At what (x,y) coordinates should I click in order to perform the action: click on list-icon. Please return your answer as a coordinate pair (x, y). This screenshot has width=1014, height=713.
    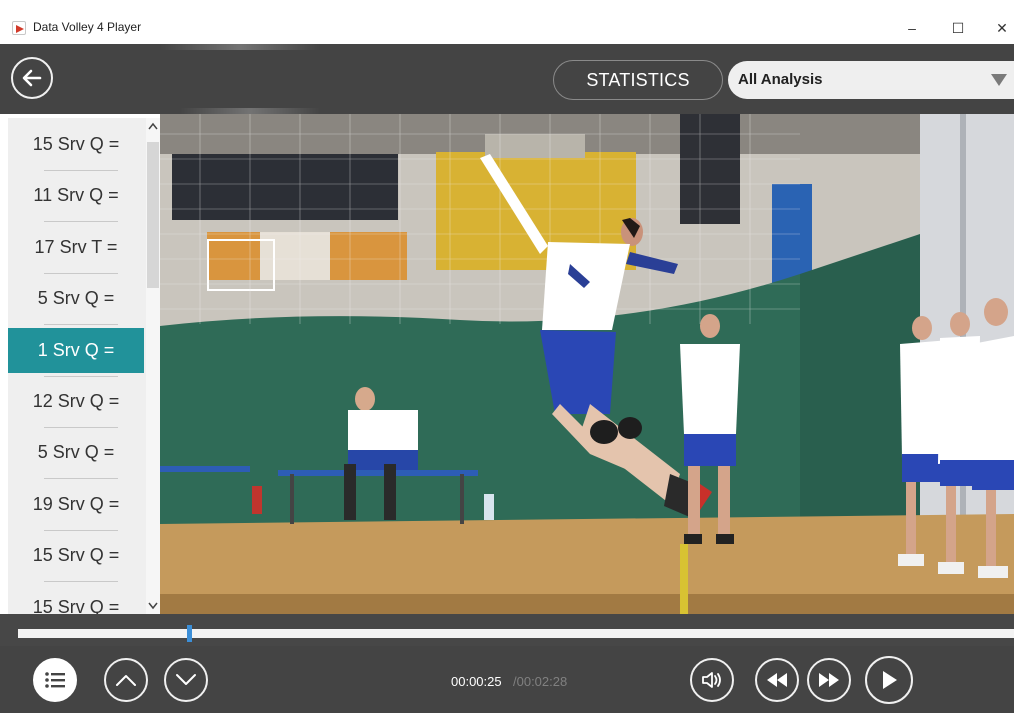
    Looking at the image, I should click on (55, 680).